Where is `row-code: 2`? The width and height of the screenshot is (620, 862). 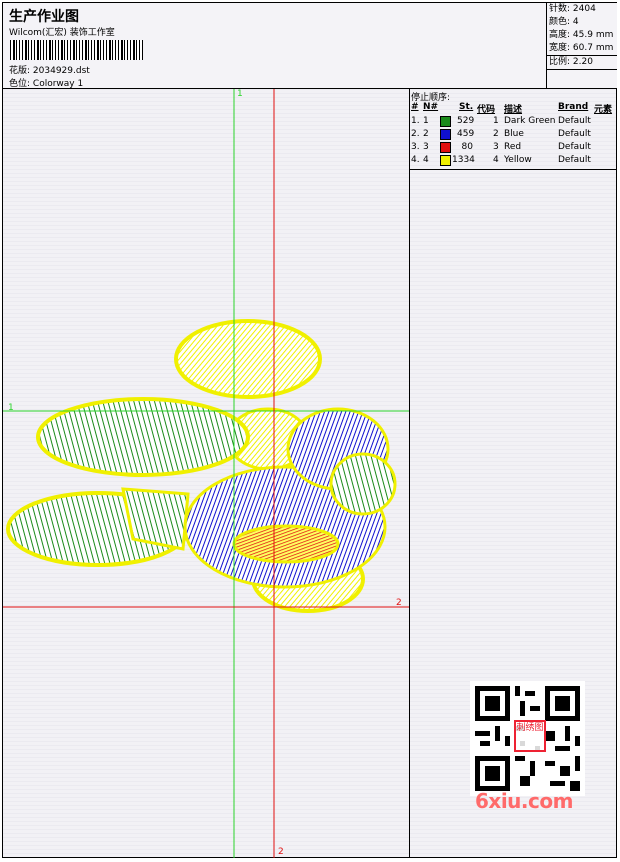 row-code: 2 is located at coordinates (496, 134).